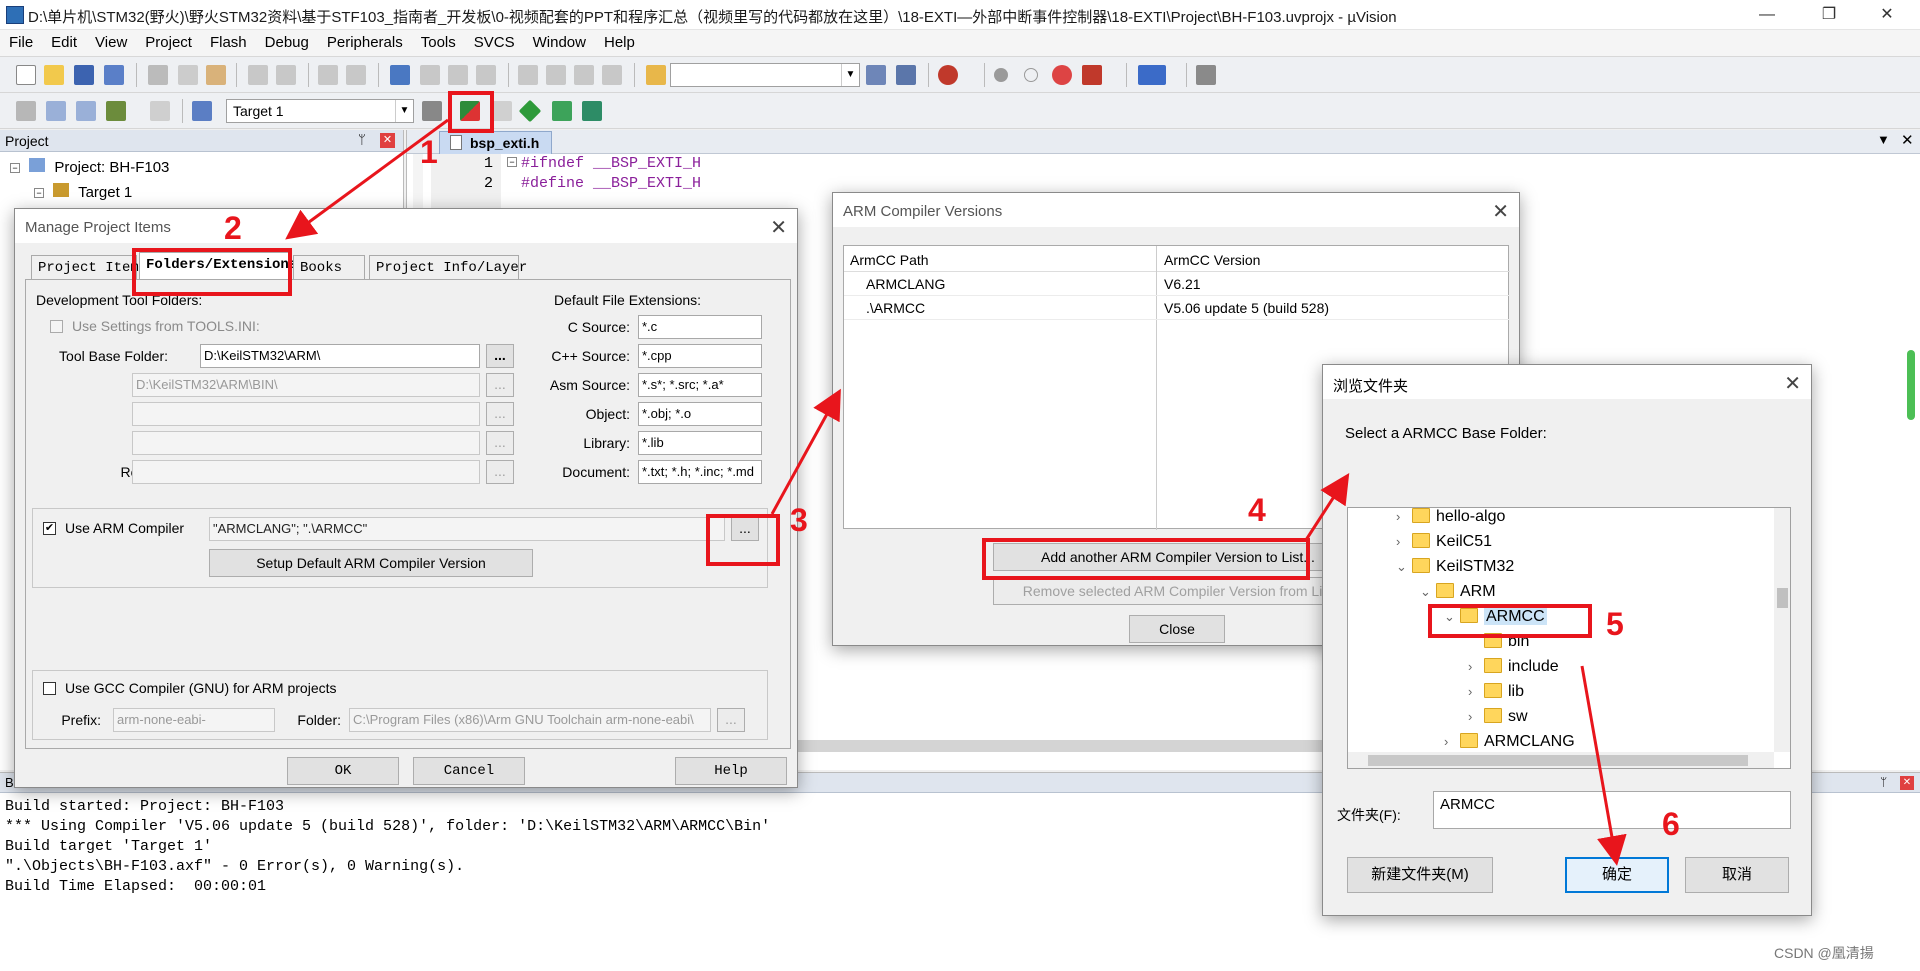  What do you see at coordinates (1603, 765) in the screenshot?
I see `arrow-5-to-confirm` at bounding box center [1603, 765].